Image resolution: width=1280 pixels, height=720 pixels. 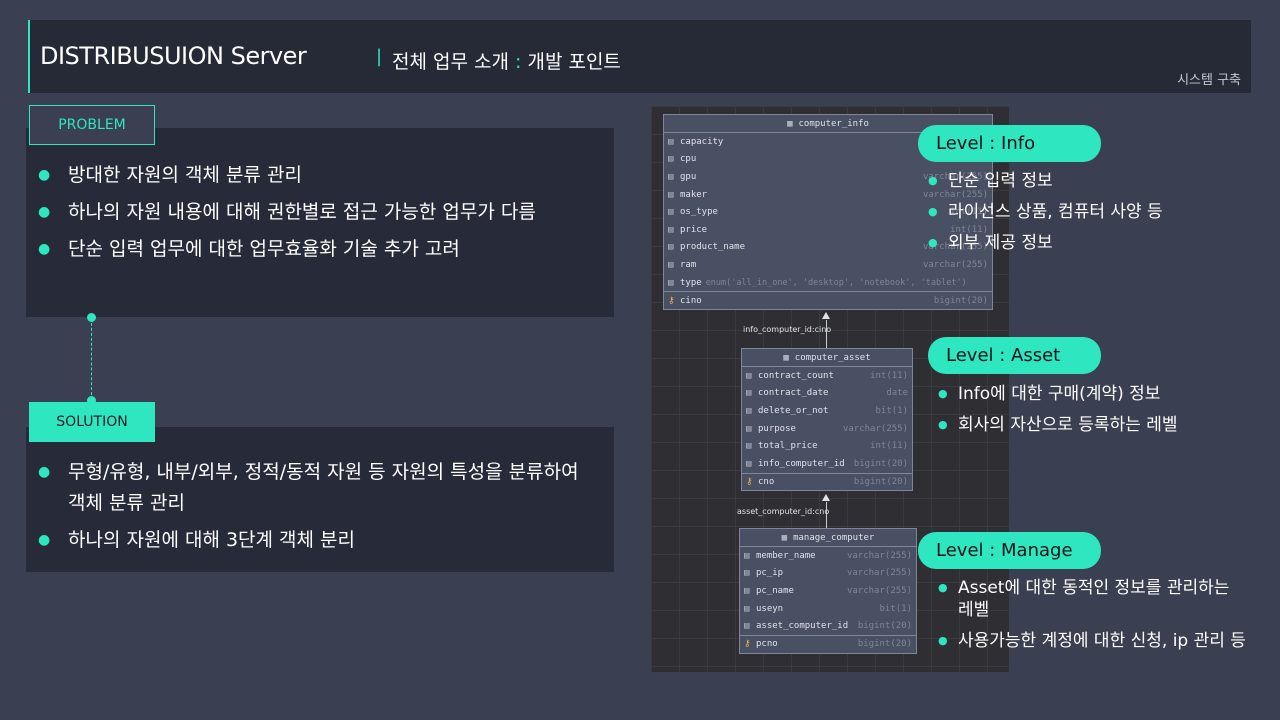 I want to click on table-row: ▤ member_name varchar(255), so click(x=828, y=555).